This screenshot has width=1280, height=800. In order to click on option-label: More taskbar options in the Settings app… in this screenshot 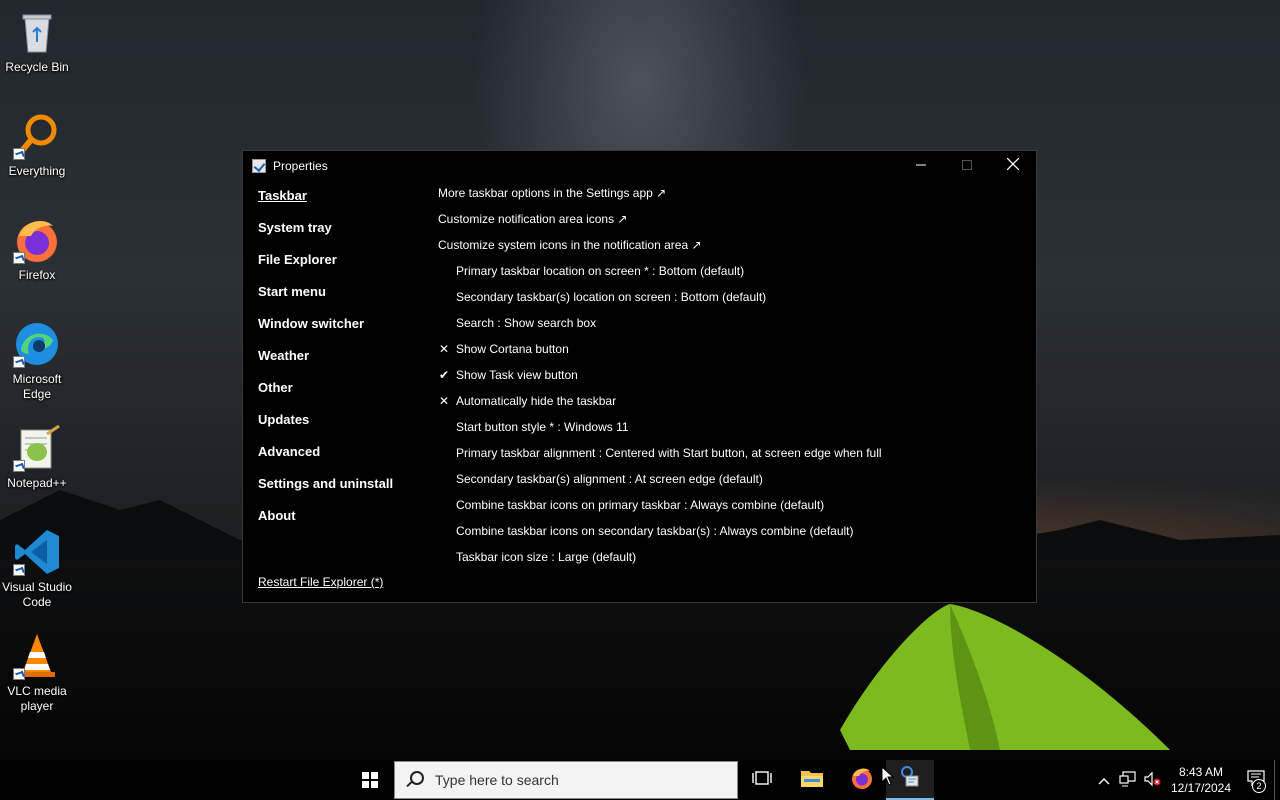, I will do `click(552, 193)`.